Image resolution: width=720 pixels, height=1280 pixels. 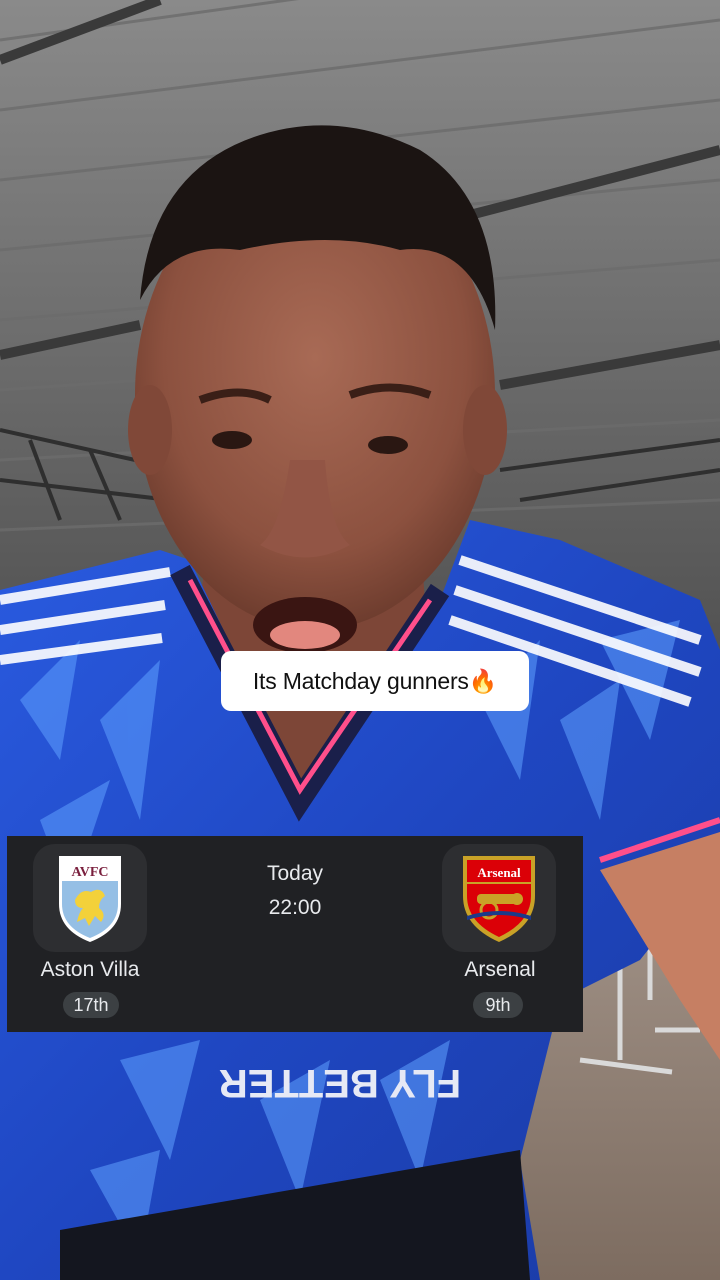 What do you see at coordinates (295, 873) in the screenshot?
I see `match-day: Today` at bounding box center [295, 873].